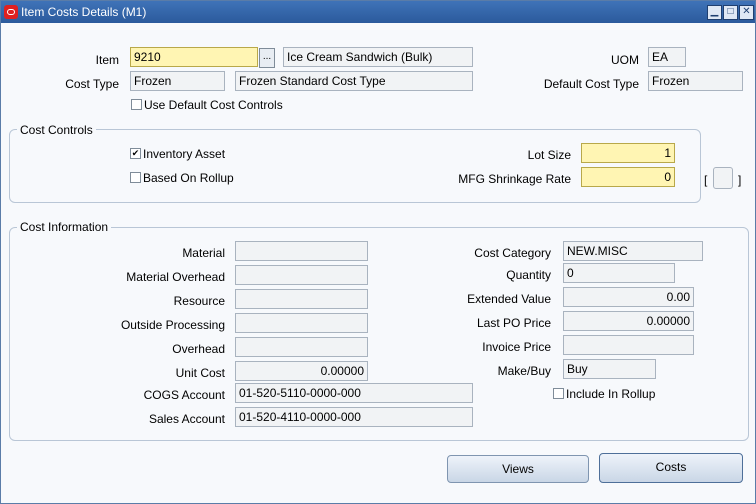  Describe the element at coordinates (301, 371) in the screenshot. I see `unit-cost-field: 0.00000` at that location.